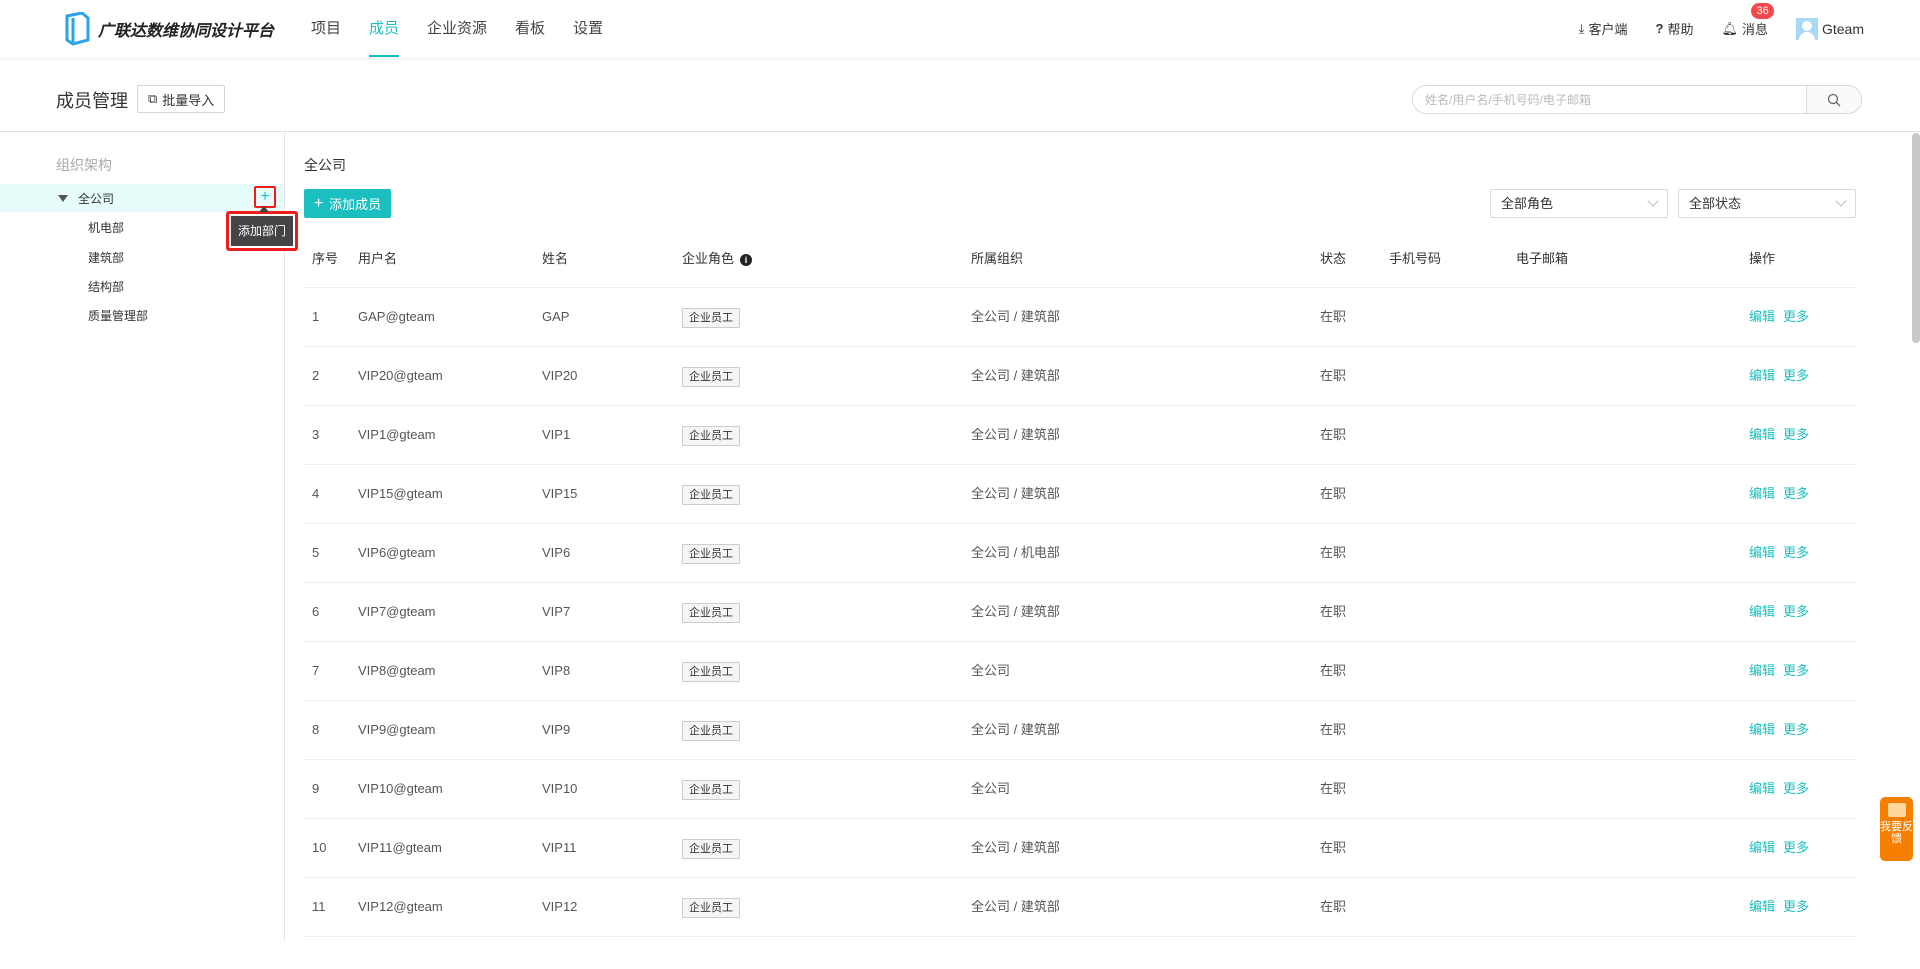  I want to click on search-box, so click(1637, 99).